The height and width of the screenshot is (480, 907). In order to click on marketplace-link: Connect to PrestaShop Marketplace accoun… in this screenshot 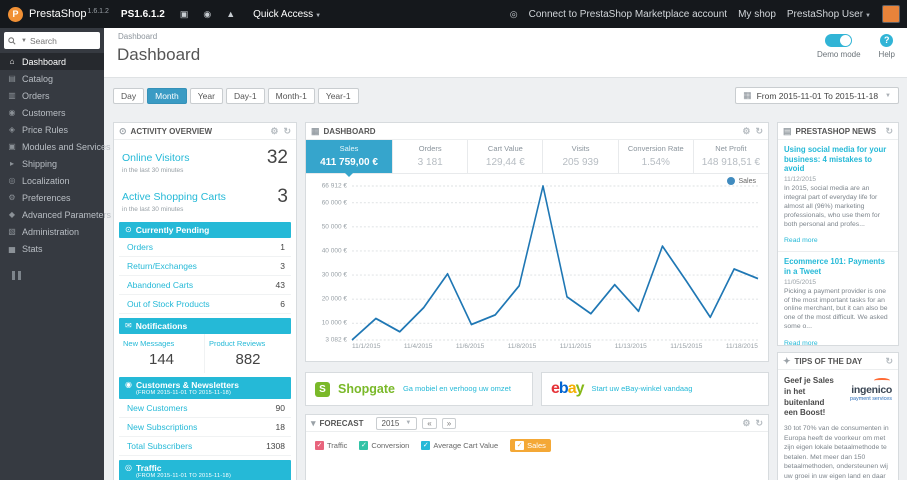, I will do `click(628, 14)`.